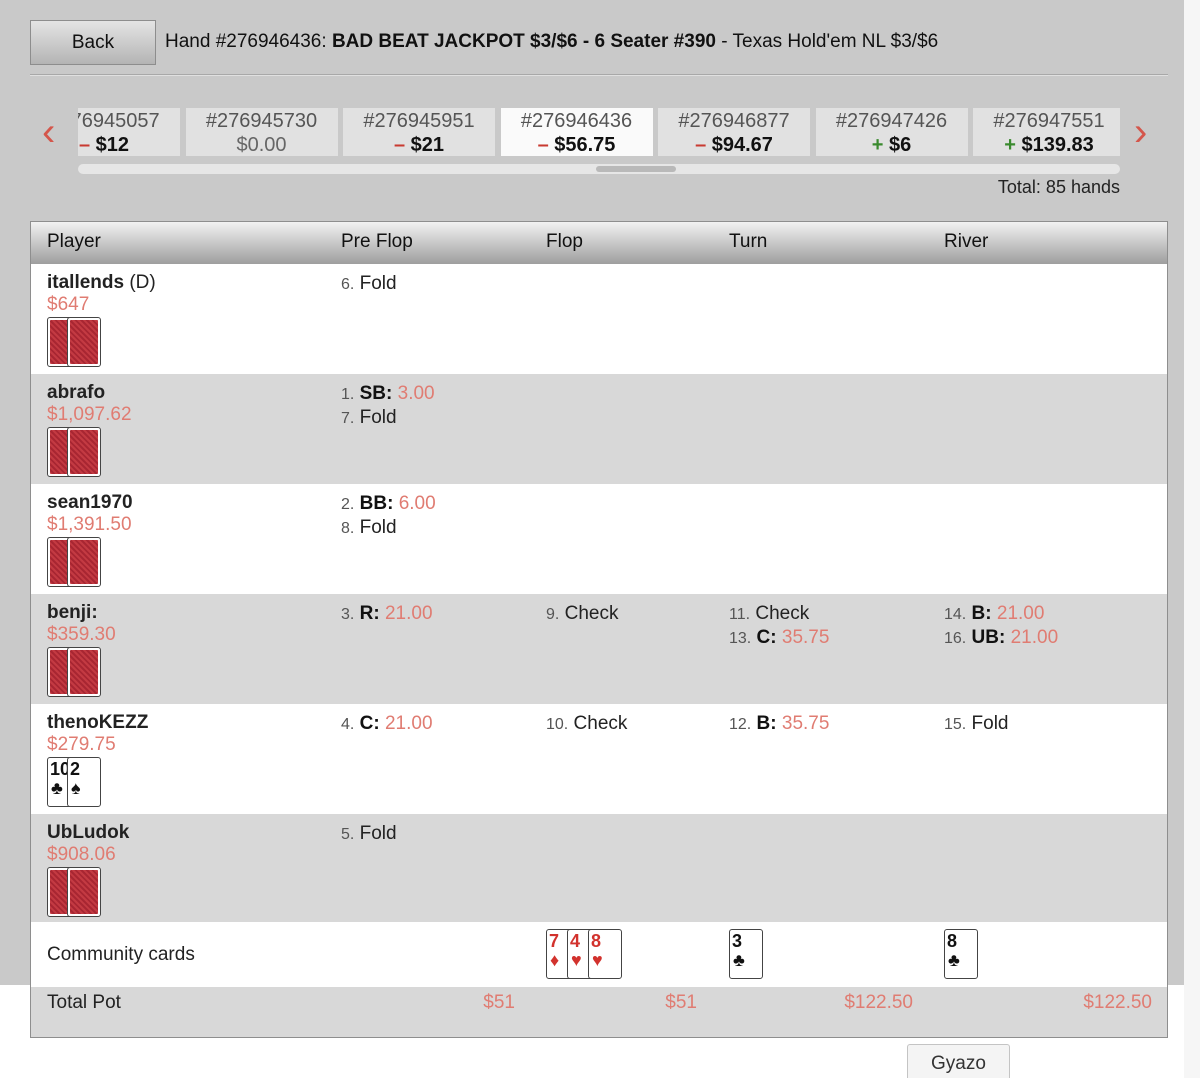 This screenshot has height=1078, width=1200. I want to click on result-amount: $94.67, so click(742, 145).